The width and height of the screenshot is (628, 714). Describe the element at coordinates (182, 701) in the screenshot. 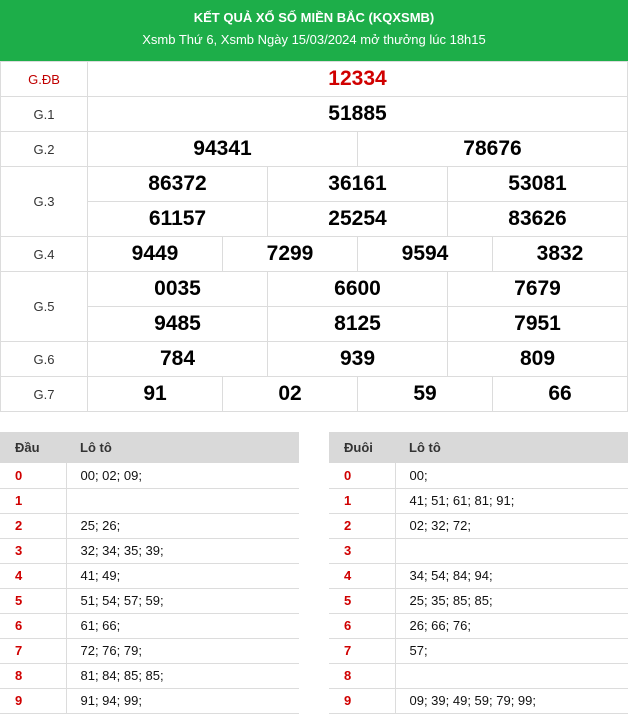

I see `loto-values: 91; 94; 99;` at that location.